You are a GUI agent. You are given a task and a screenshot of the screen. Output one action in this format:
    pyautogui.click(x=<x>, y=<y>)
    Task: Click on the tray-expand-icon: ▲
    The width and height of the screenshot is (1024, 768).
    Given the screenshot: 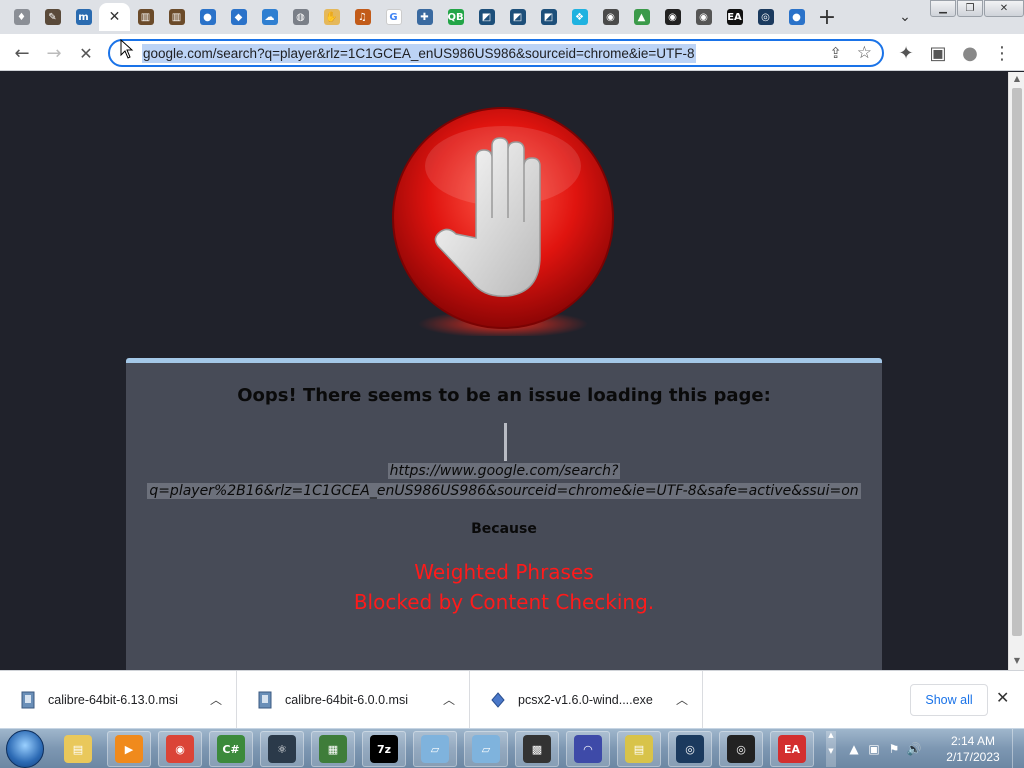 What is the action you would take?
    pyautogui.click(x=854, y=749)
    